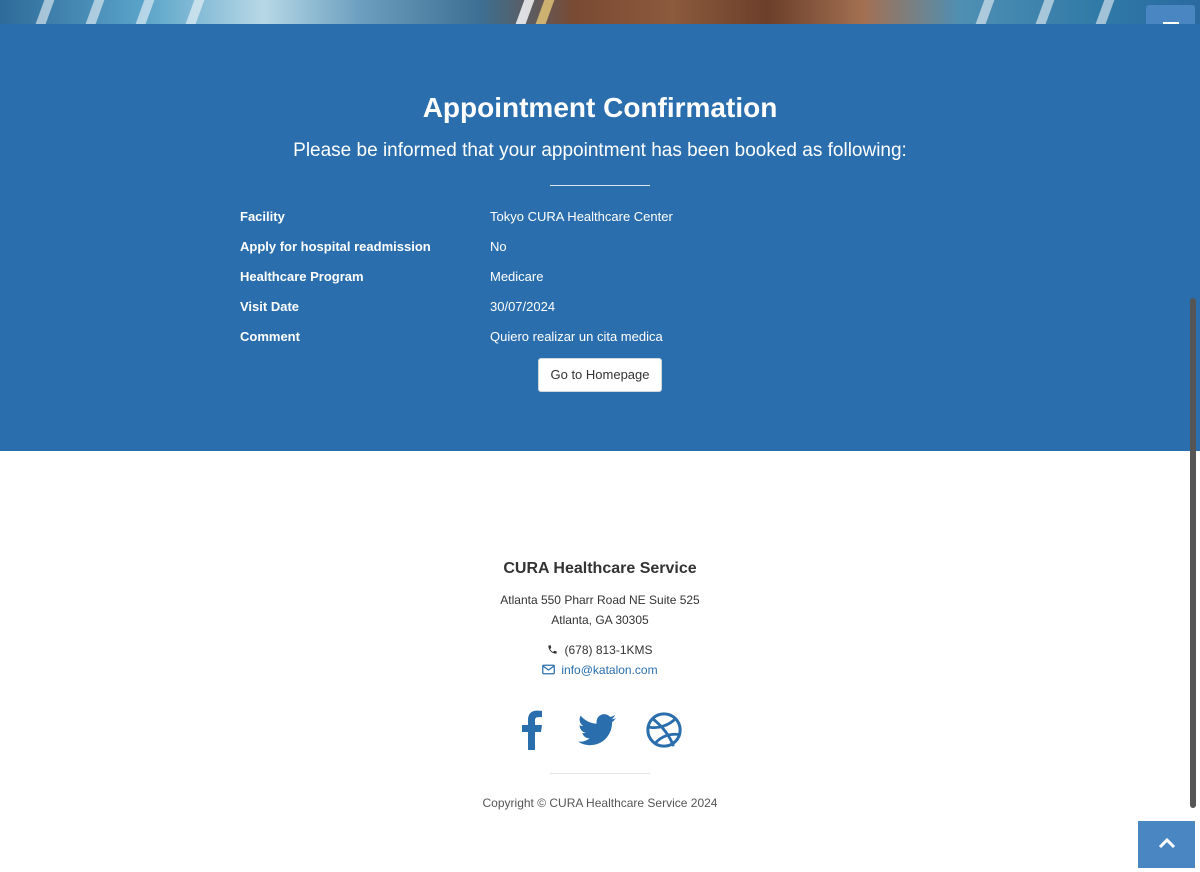 This screenshot has height=872, width=1200. I want to click on facility-value: Tokyo CURA Healthcare Center, so click(581, 216).